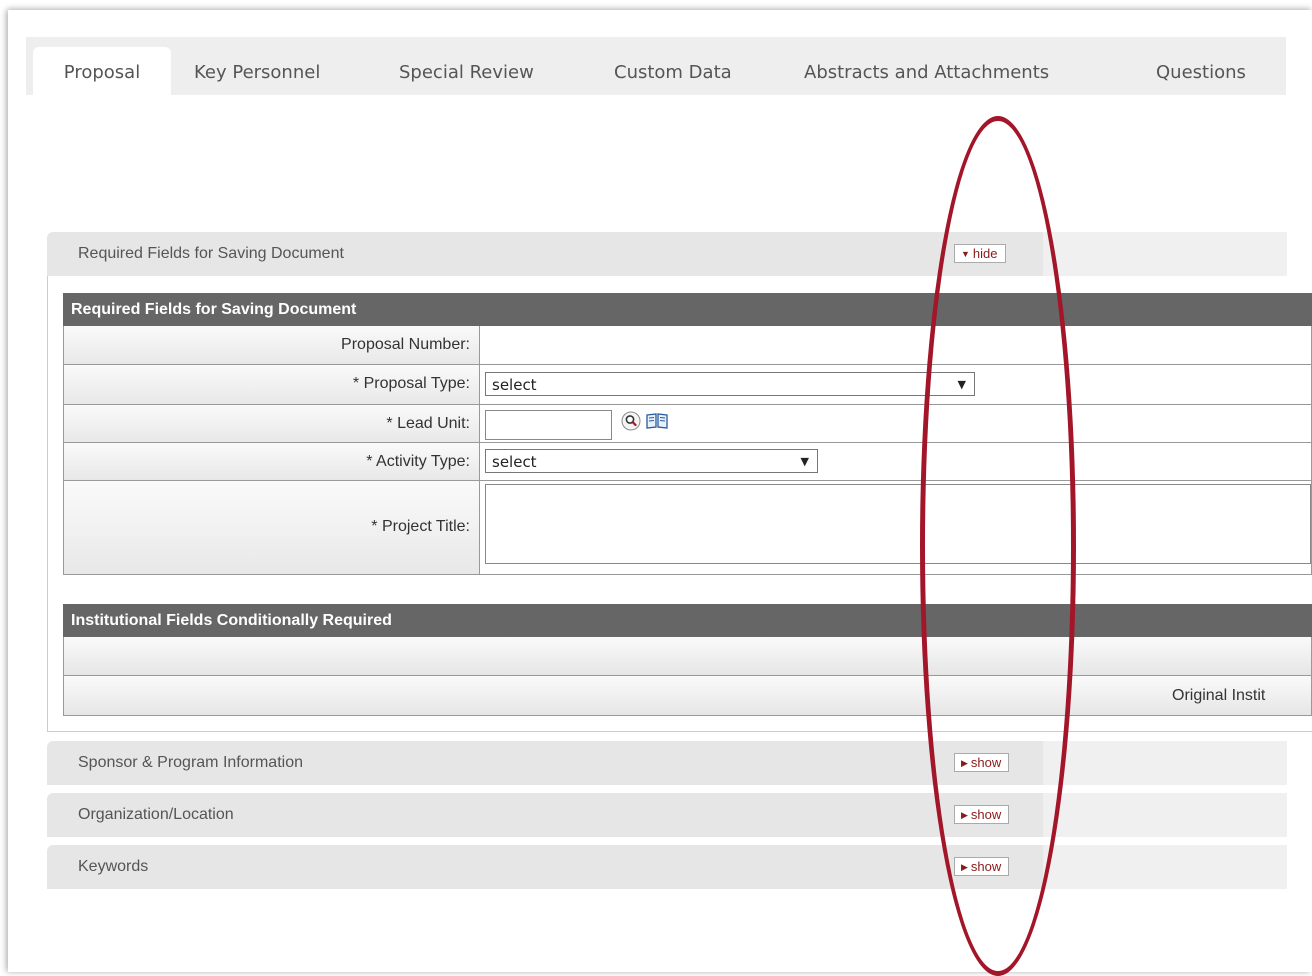 The height and width of the screenshot is (976, 1312). I want to click on row-project-title: * Project Title:, so click(687, 528).